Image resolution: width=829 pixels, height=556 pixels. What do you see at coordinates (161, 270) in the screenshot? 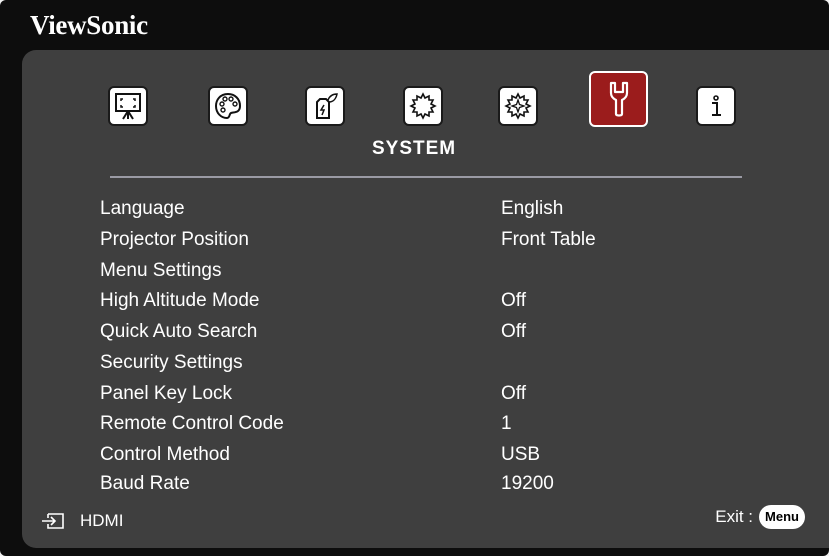
I see `menu-item-label: Menu Settings` at bounding box center [161, 270].